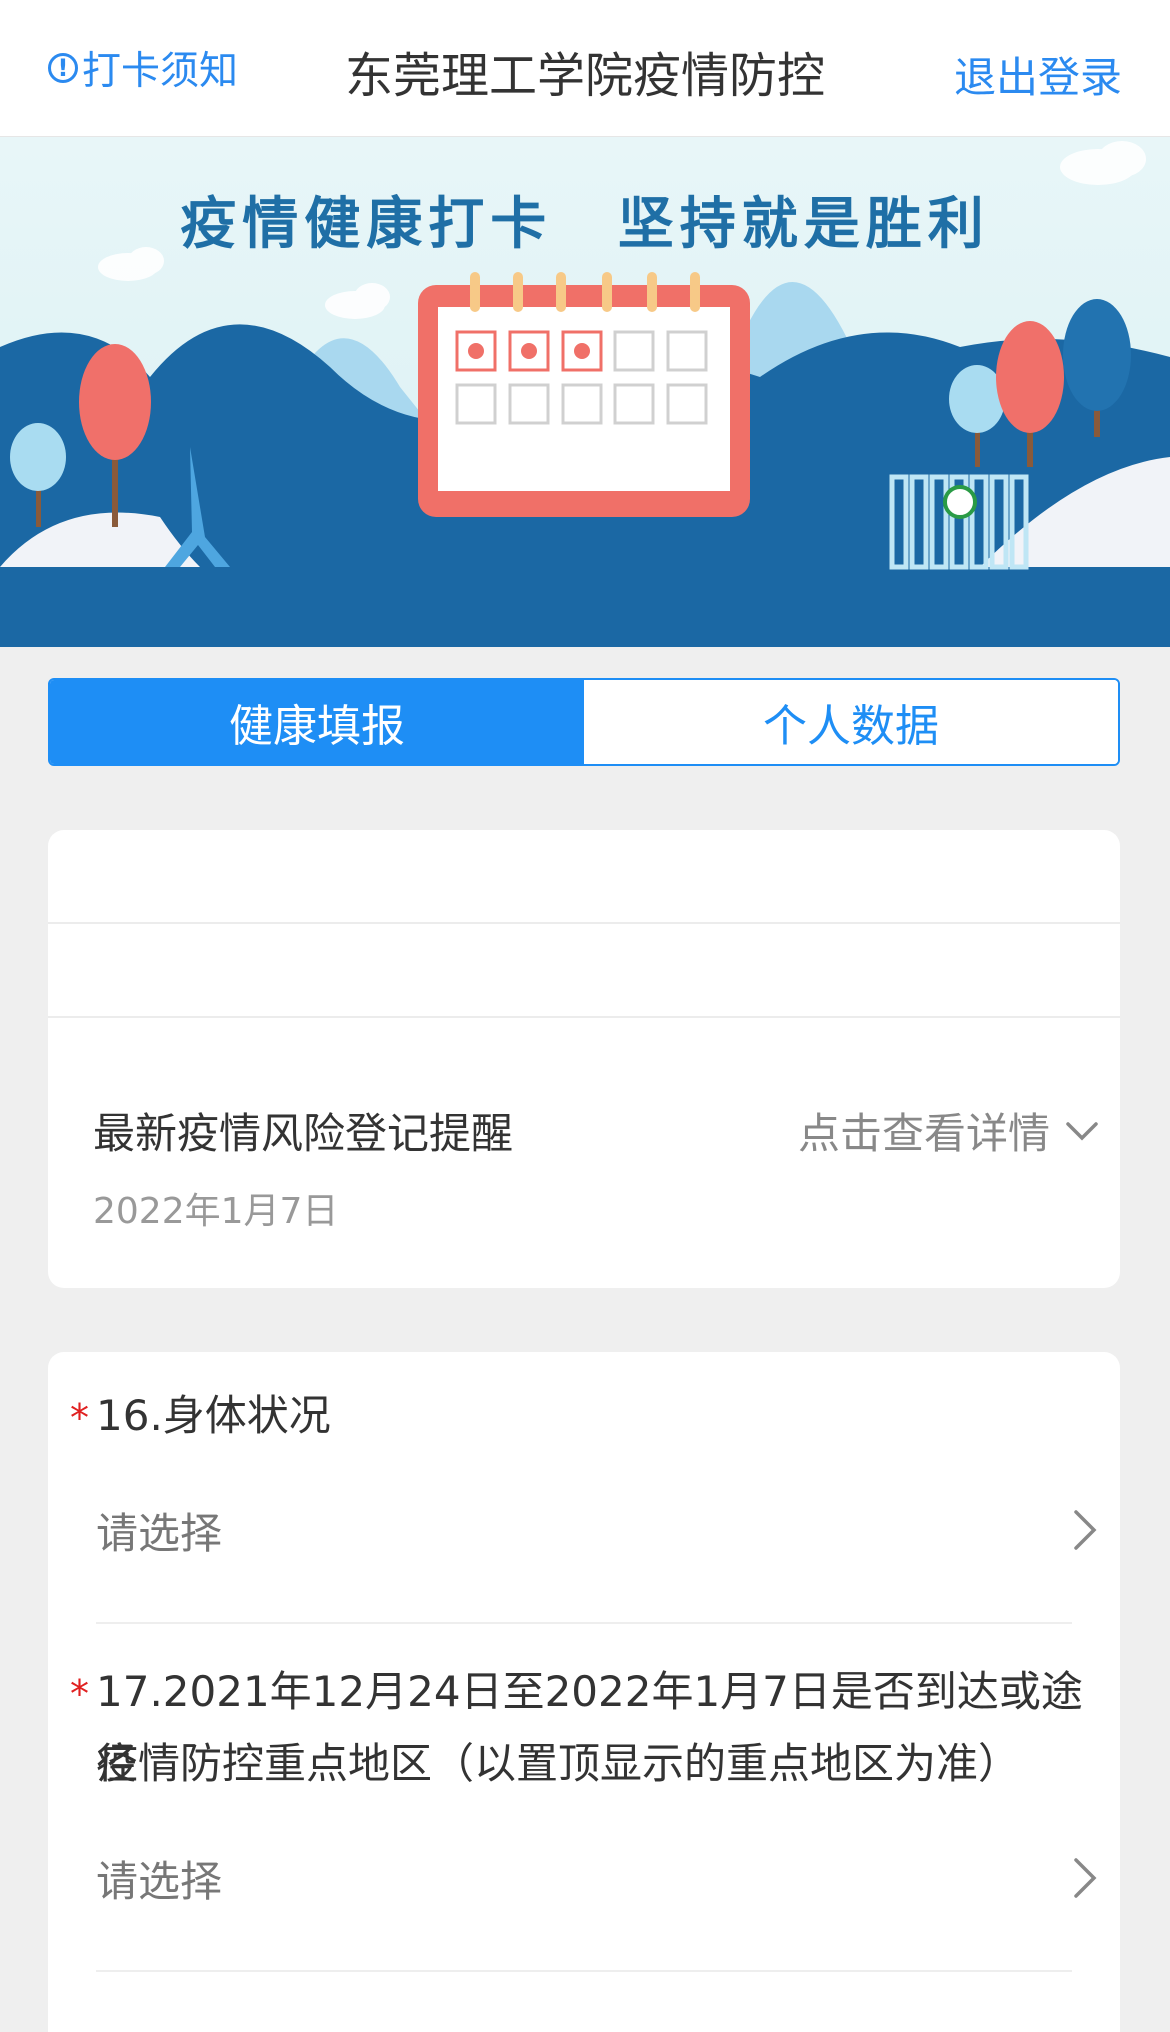 This screenshot has height=2032, width=1170. What do you see at coordinates (585, 224) in the screenshot?
I see `banner-slogan: 疫情健康打卡 坚持就是胜利` at bounding box center [585, 224].